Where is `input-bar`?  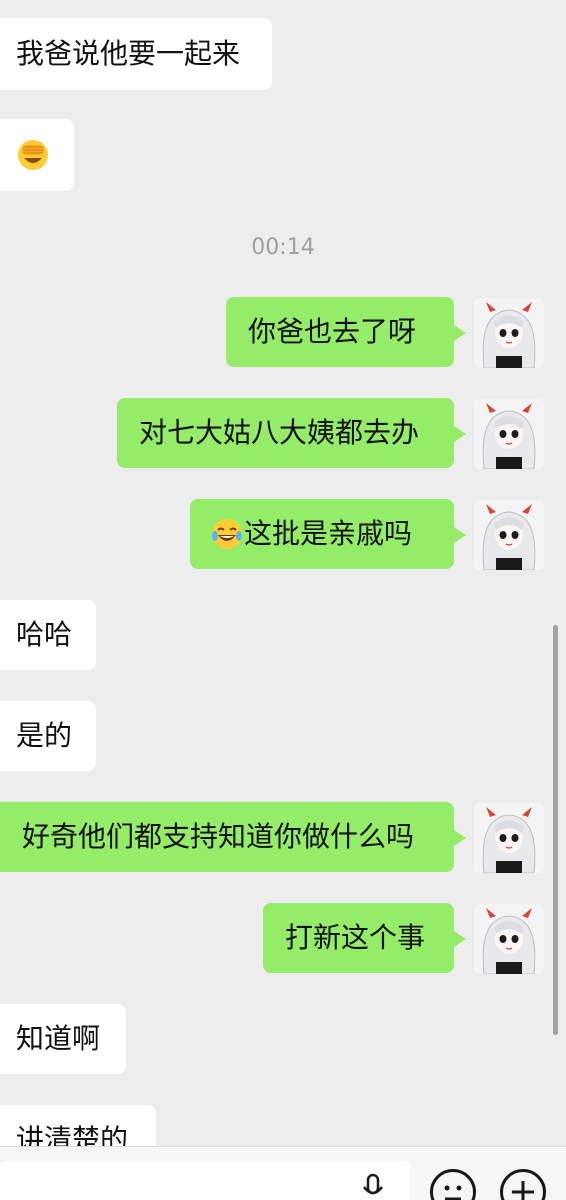 input-bar is located at coordinates (283, 1173).